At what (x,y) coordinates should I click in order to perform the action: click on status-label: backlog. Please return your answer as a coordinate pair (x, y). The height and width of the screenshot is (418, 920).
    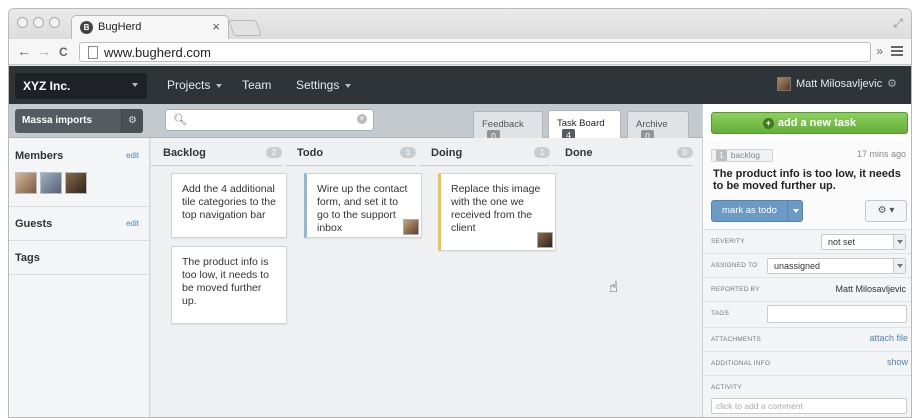
    Looking at the image, I should click on (745, 155).